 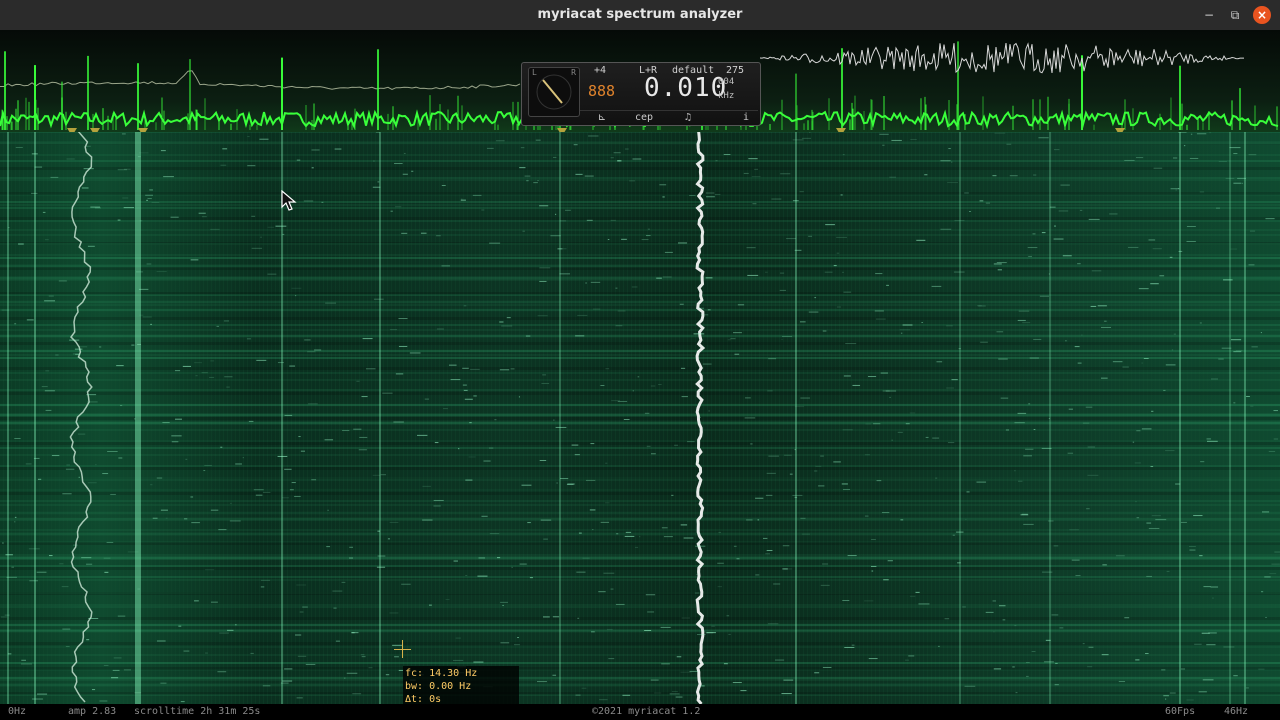 I want to click on widget-button-bar: ⊾ cep ♫ i, so click(x=669, y=117).